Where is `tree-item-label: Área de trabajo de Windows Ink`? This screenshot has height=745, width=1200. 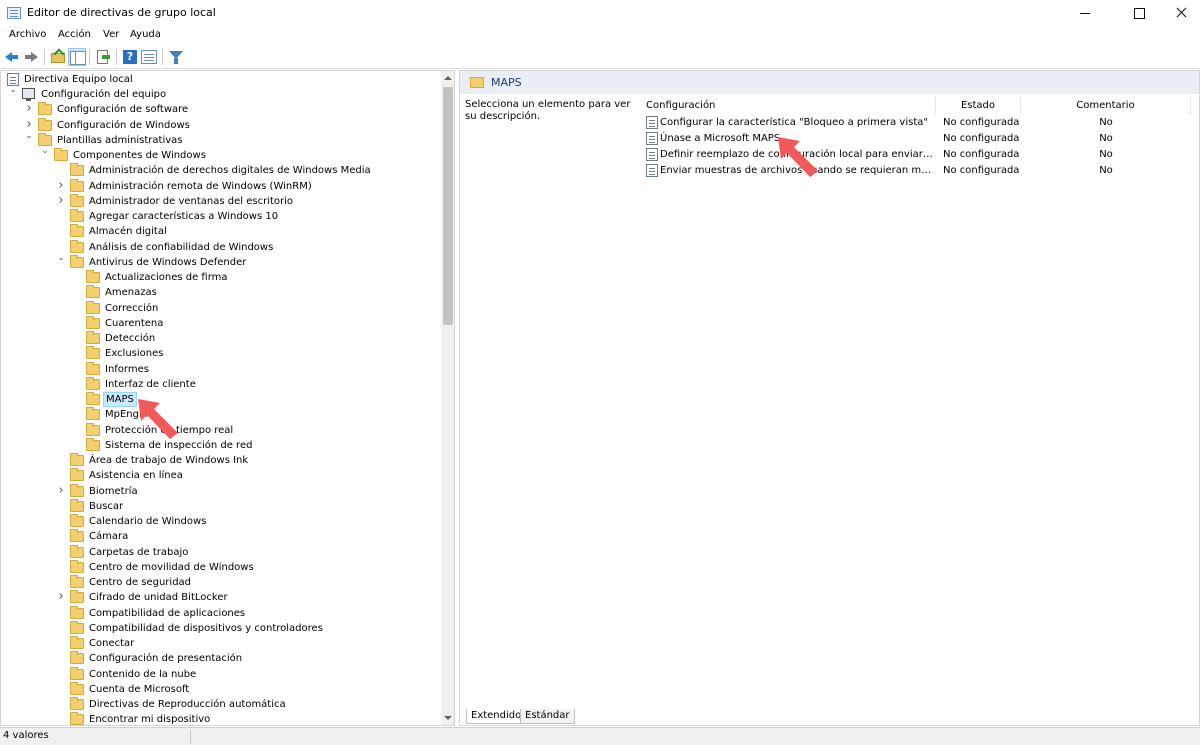
tree-item-label: Área de trabajo de Windows Ink is located at coordinates (169, 460).